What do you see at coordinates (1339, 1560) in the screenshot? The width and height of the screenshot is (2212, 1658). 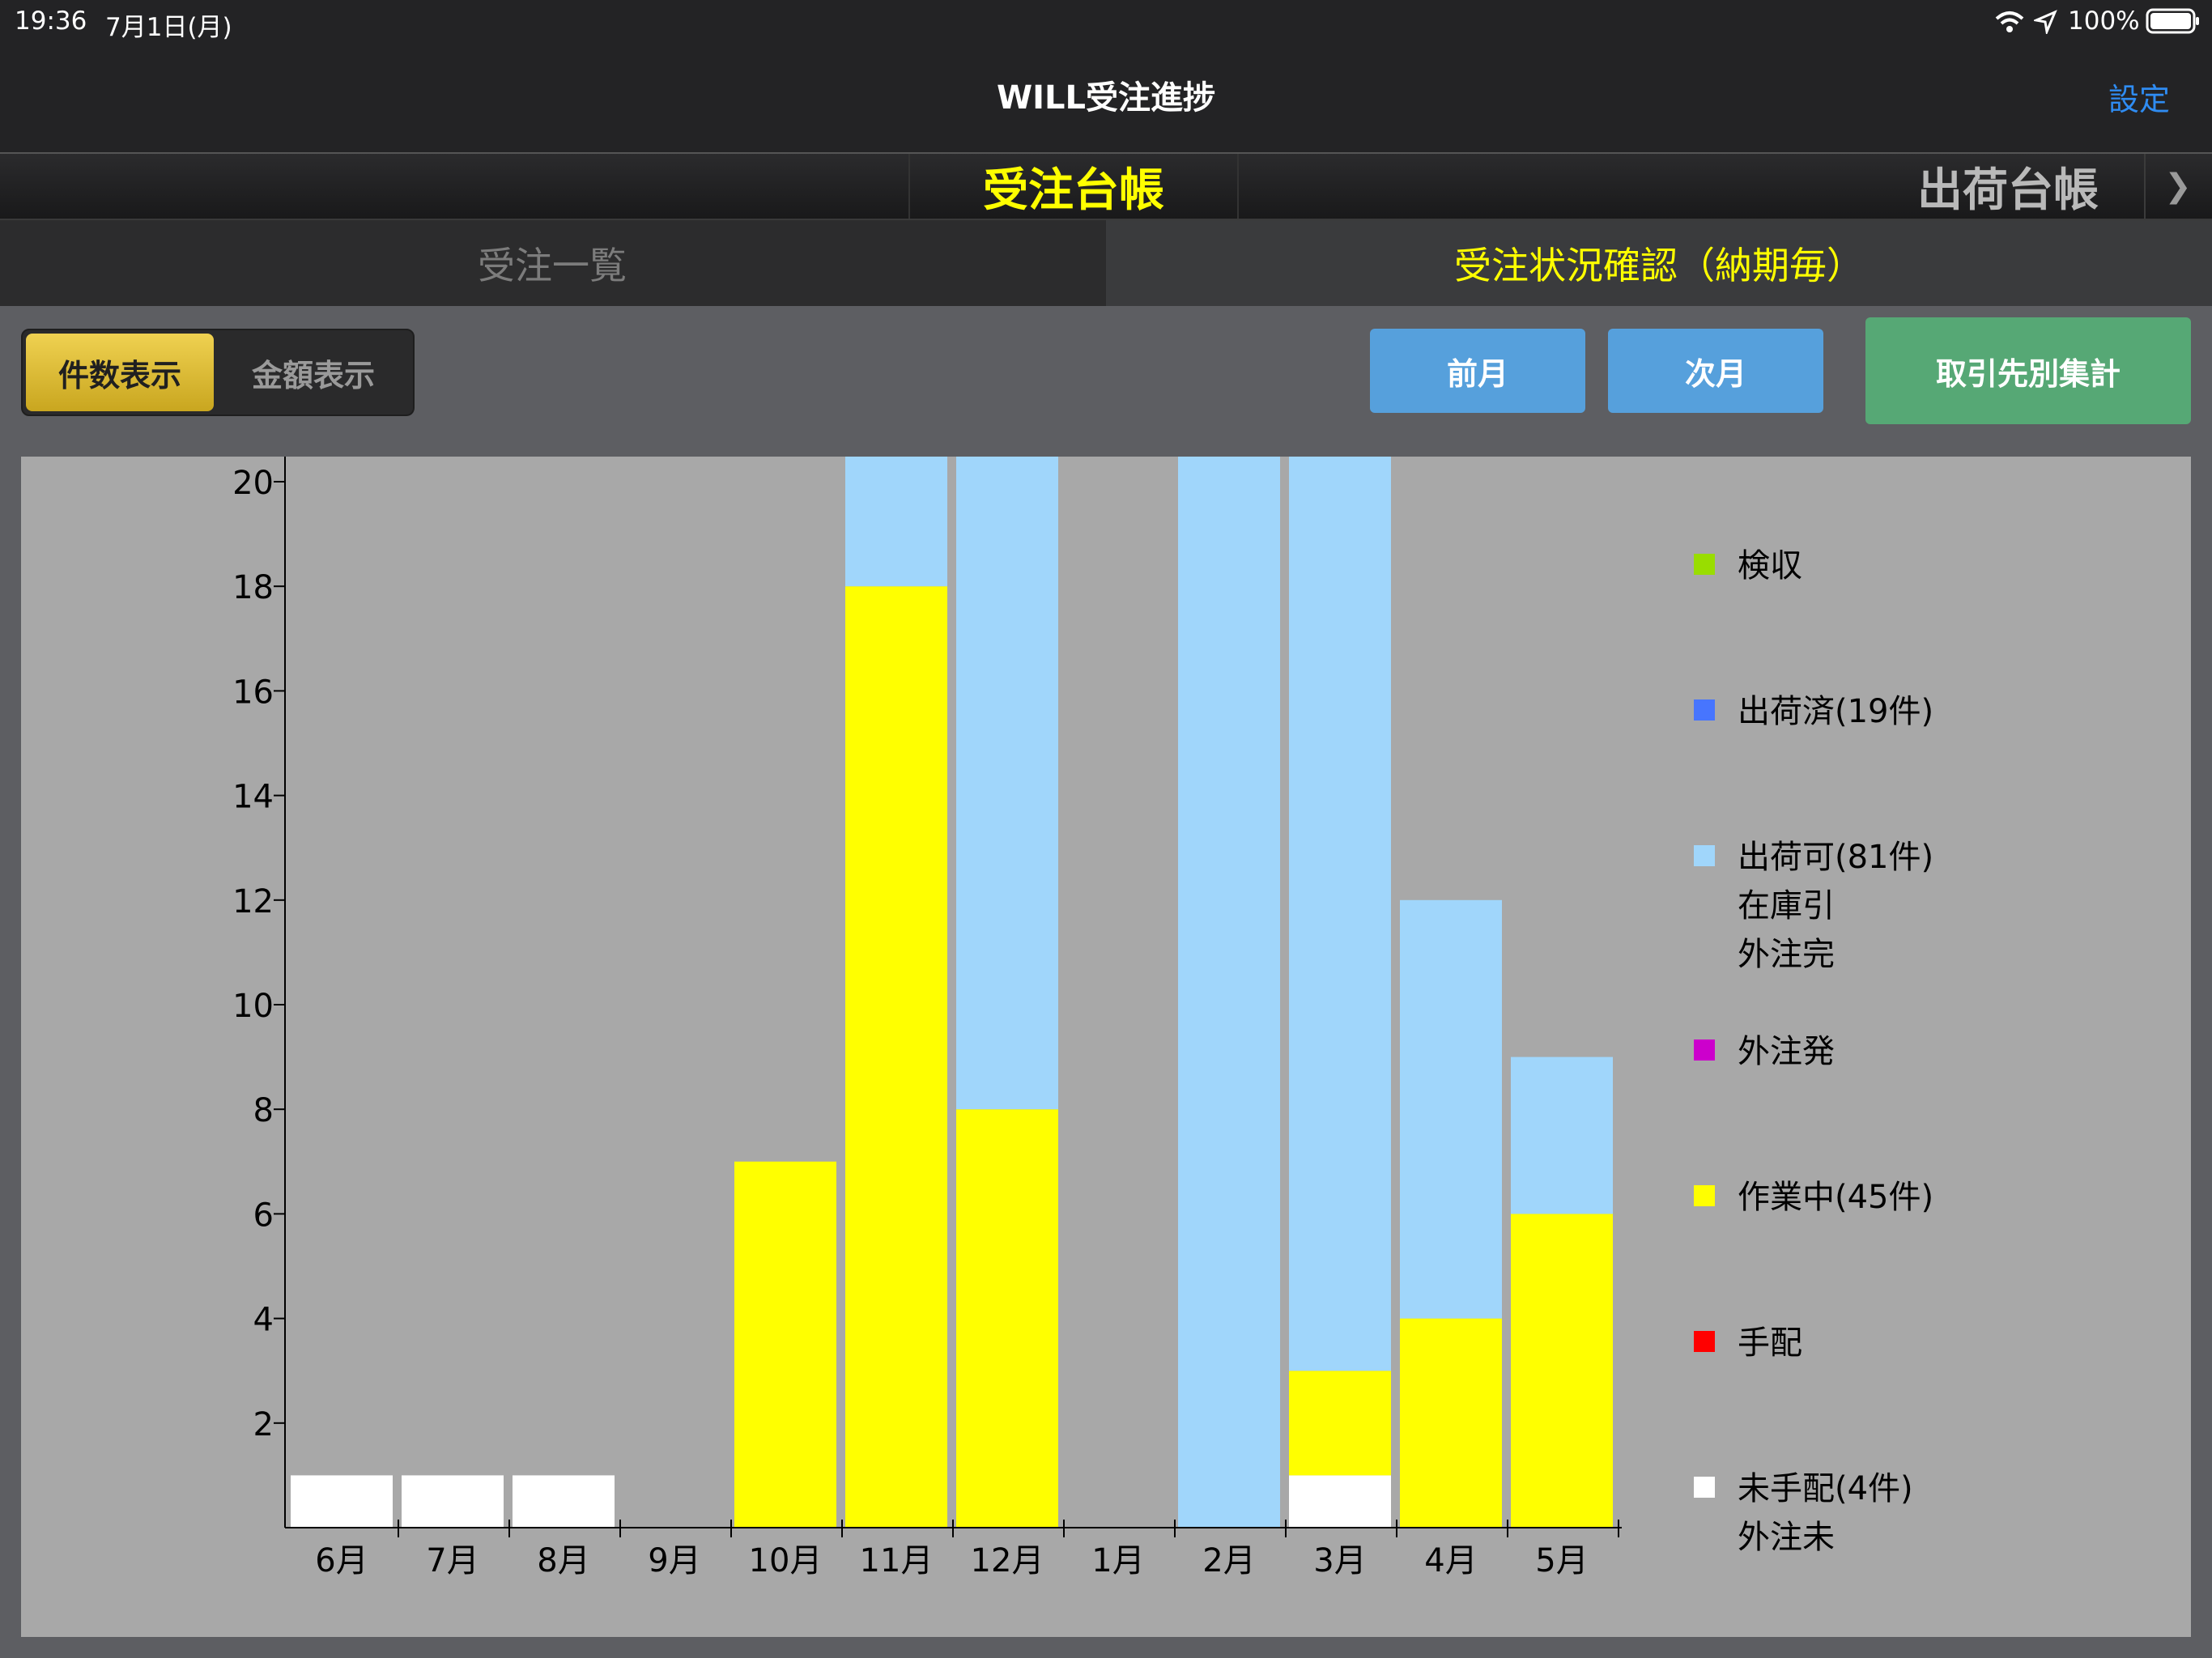 I see `x-tick-label: 3月` at bounding box center [1339, 1560].